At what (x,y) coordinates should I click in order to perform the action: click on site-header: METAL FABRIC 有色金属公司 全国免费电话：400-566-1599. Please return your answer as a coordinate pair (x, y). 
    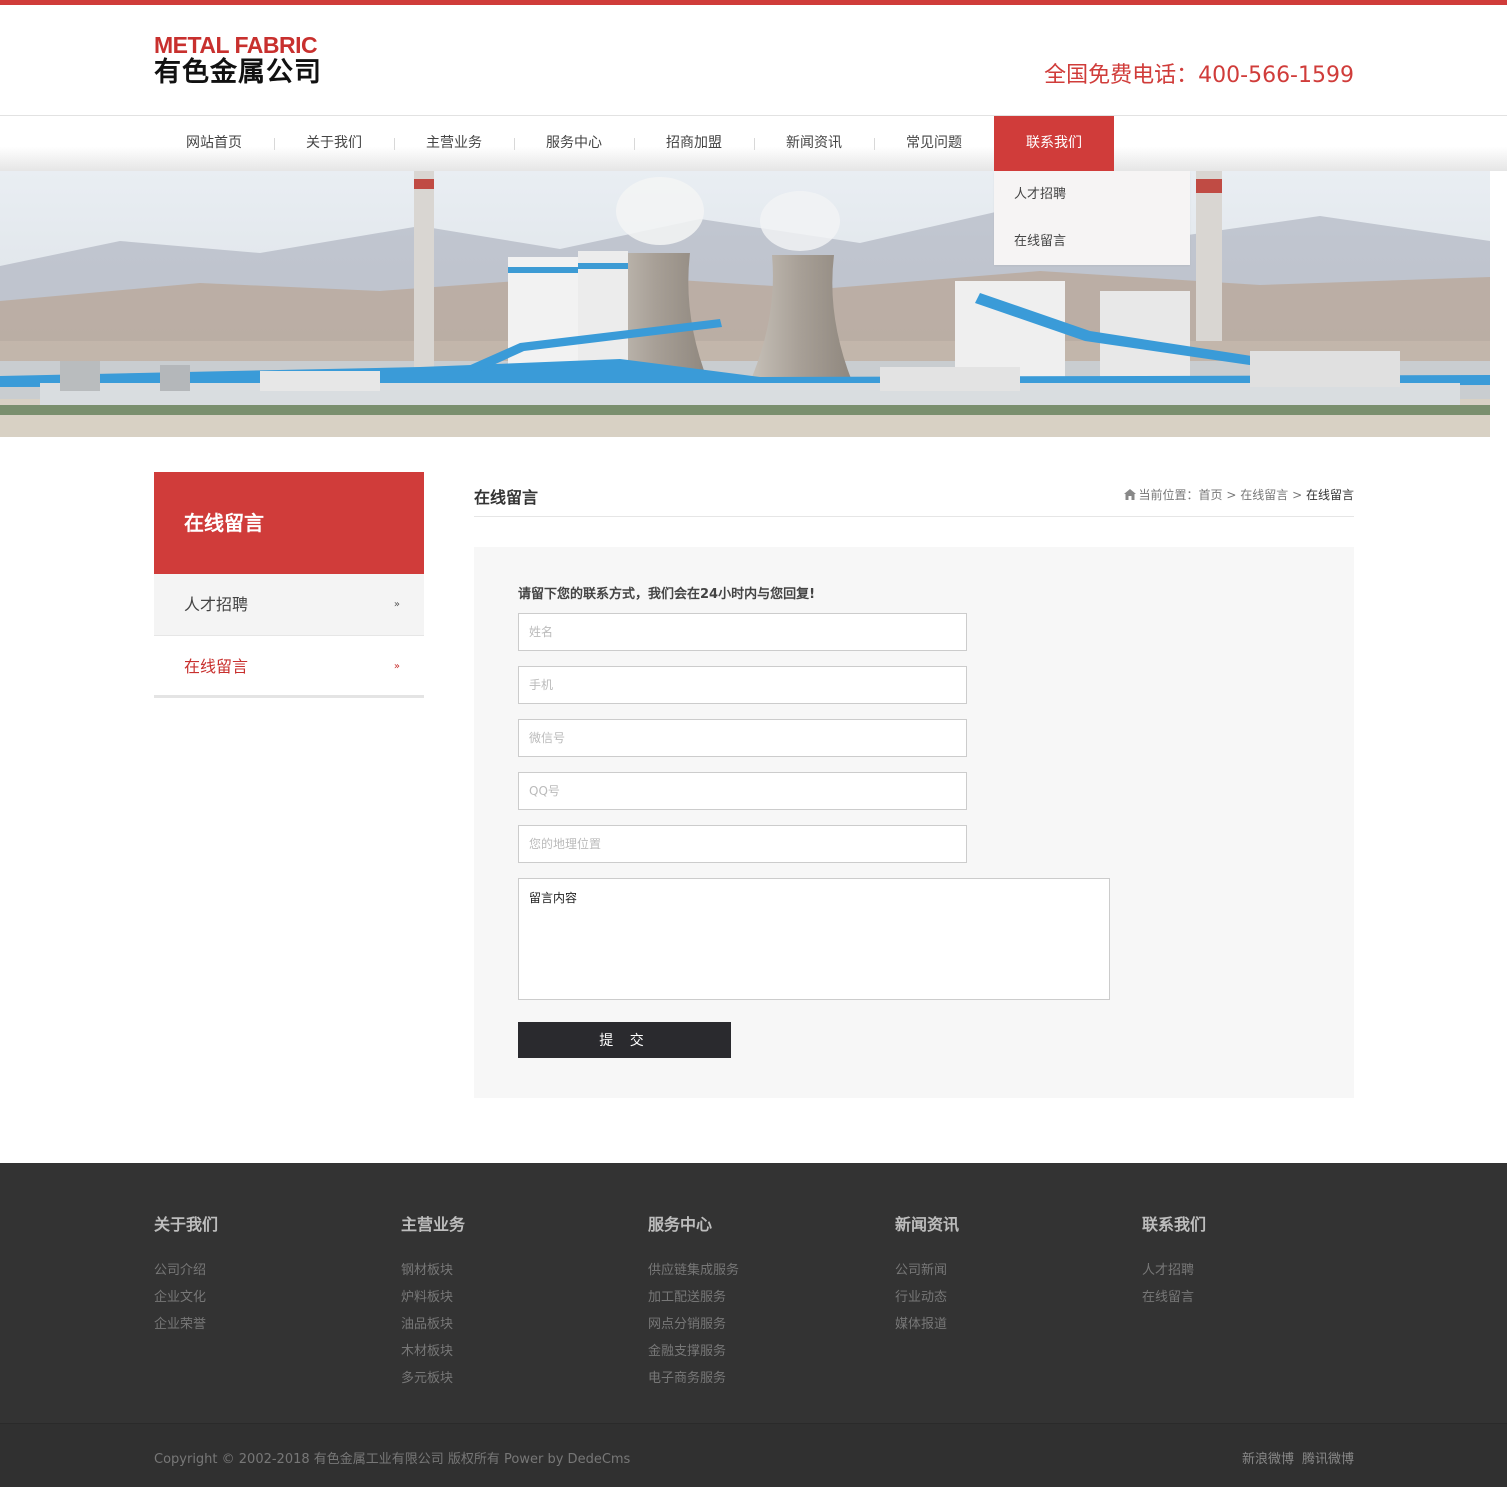
    Looking at the image, I should click on (753, 60).